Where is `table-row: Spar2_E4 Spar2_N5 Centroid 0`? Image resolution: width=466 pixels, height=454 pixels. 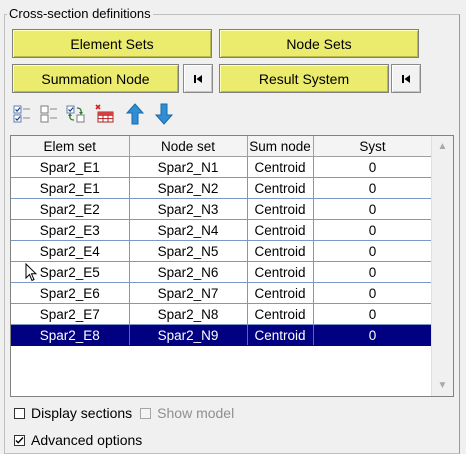 table-row: Spar2_E4 Spar2_N5 Centroid 0 is located at coordinates (222, 251).